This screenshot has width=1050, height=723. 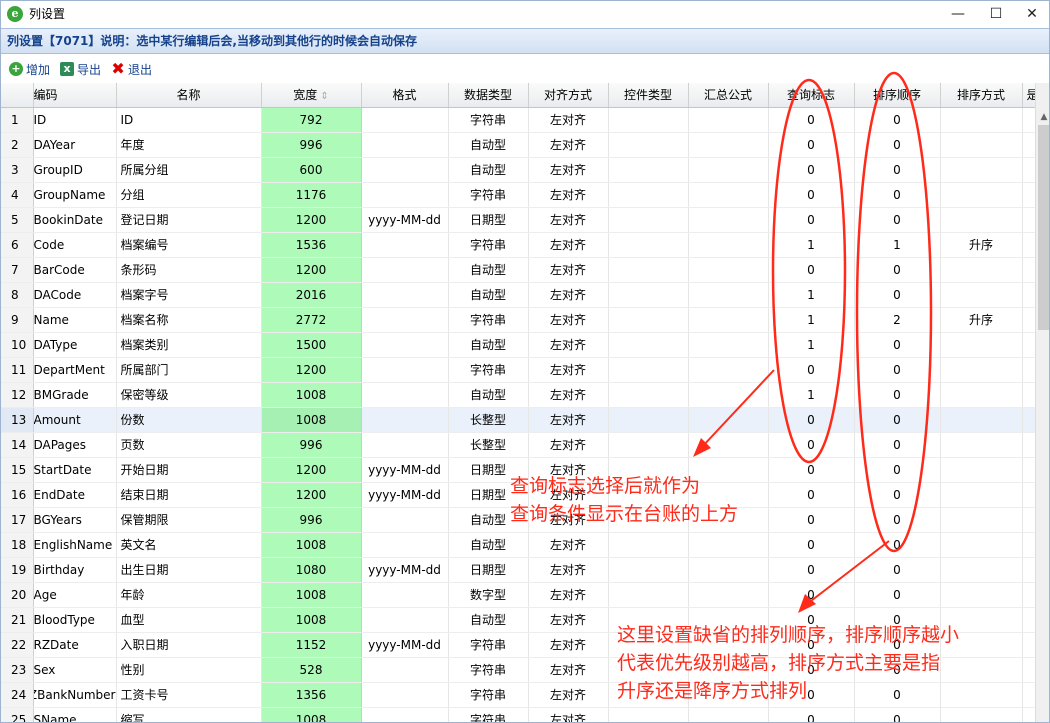 What do you see at coordinates (189, 120) in the screenshot?
I see `cell-name: ID` at bounding box center [189, 120].